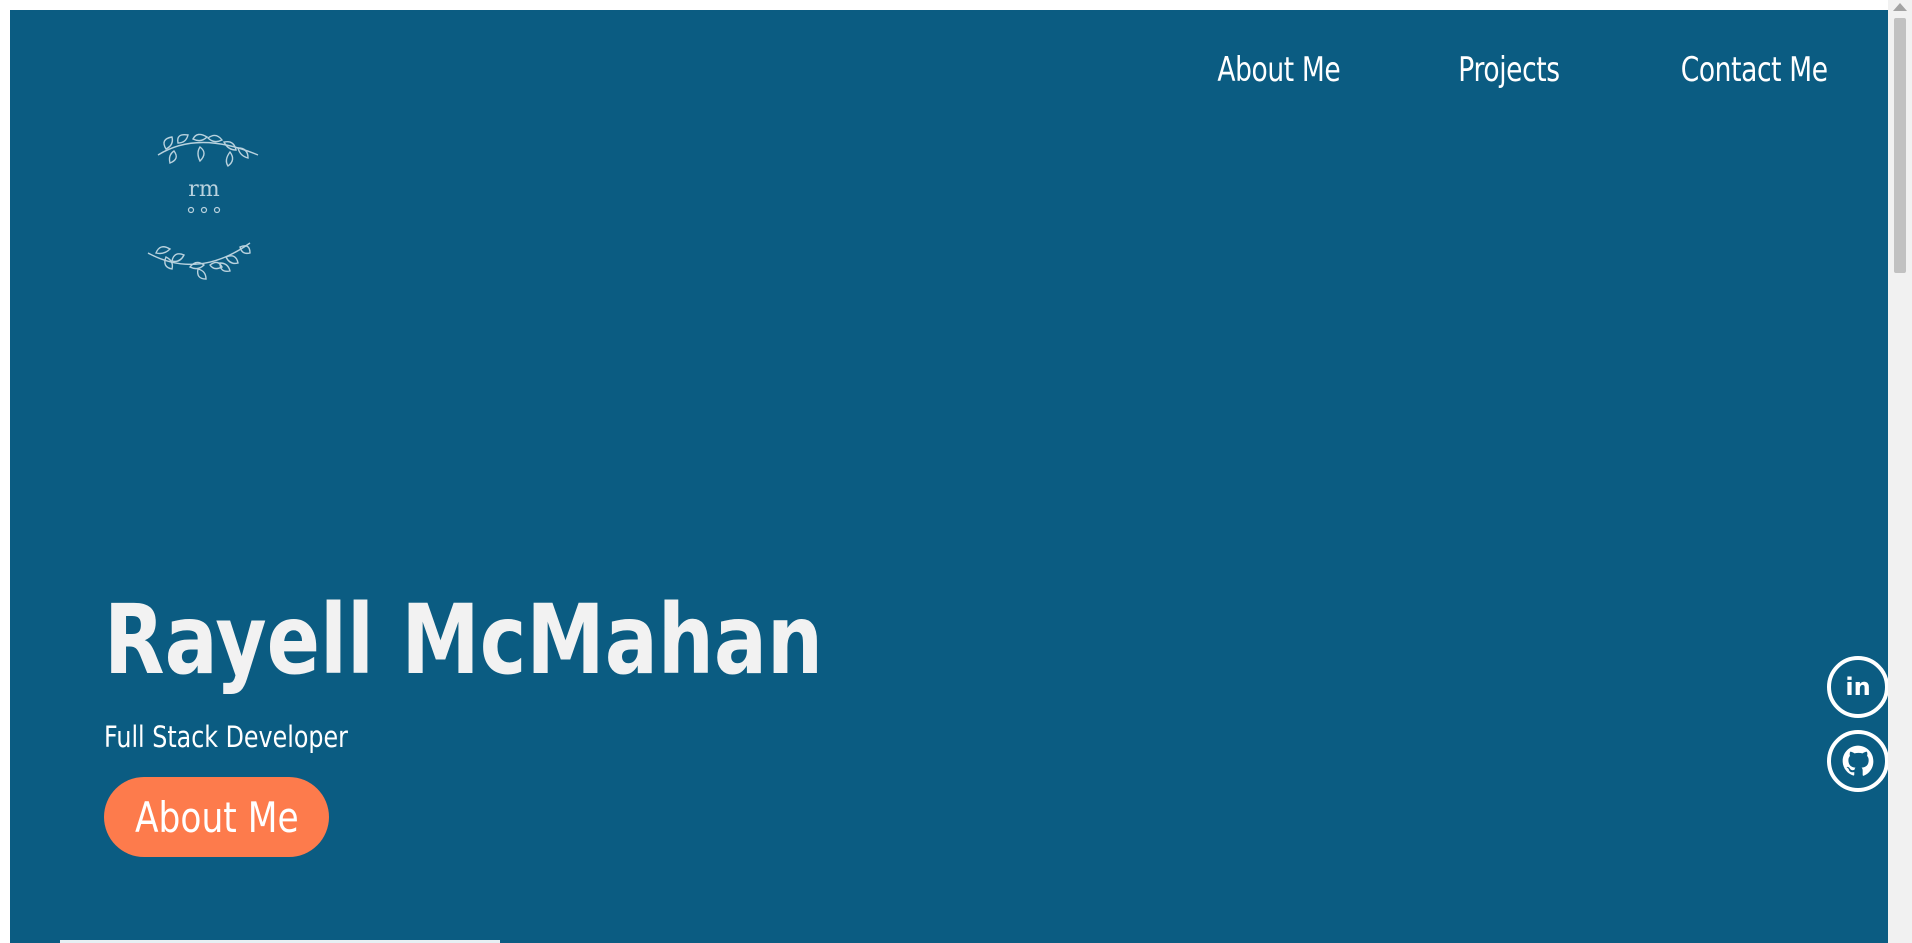 The height and width of the screenshot is (943, 1912). Describe the element at coordinates (226, 737) in the screenshot. I see `hero-subtitle: Full Stack Developer` at that location.